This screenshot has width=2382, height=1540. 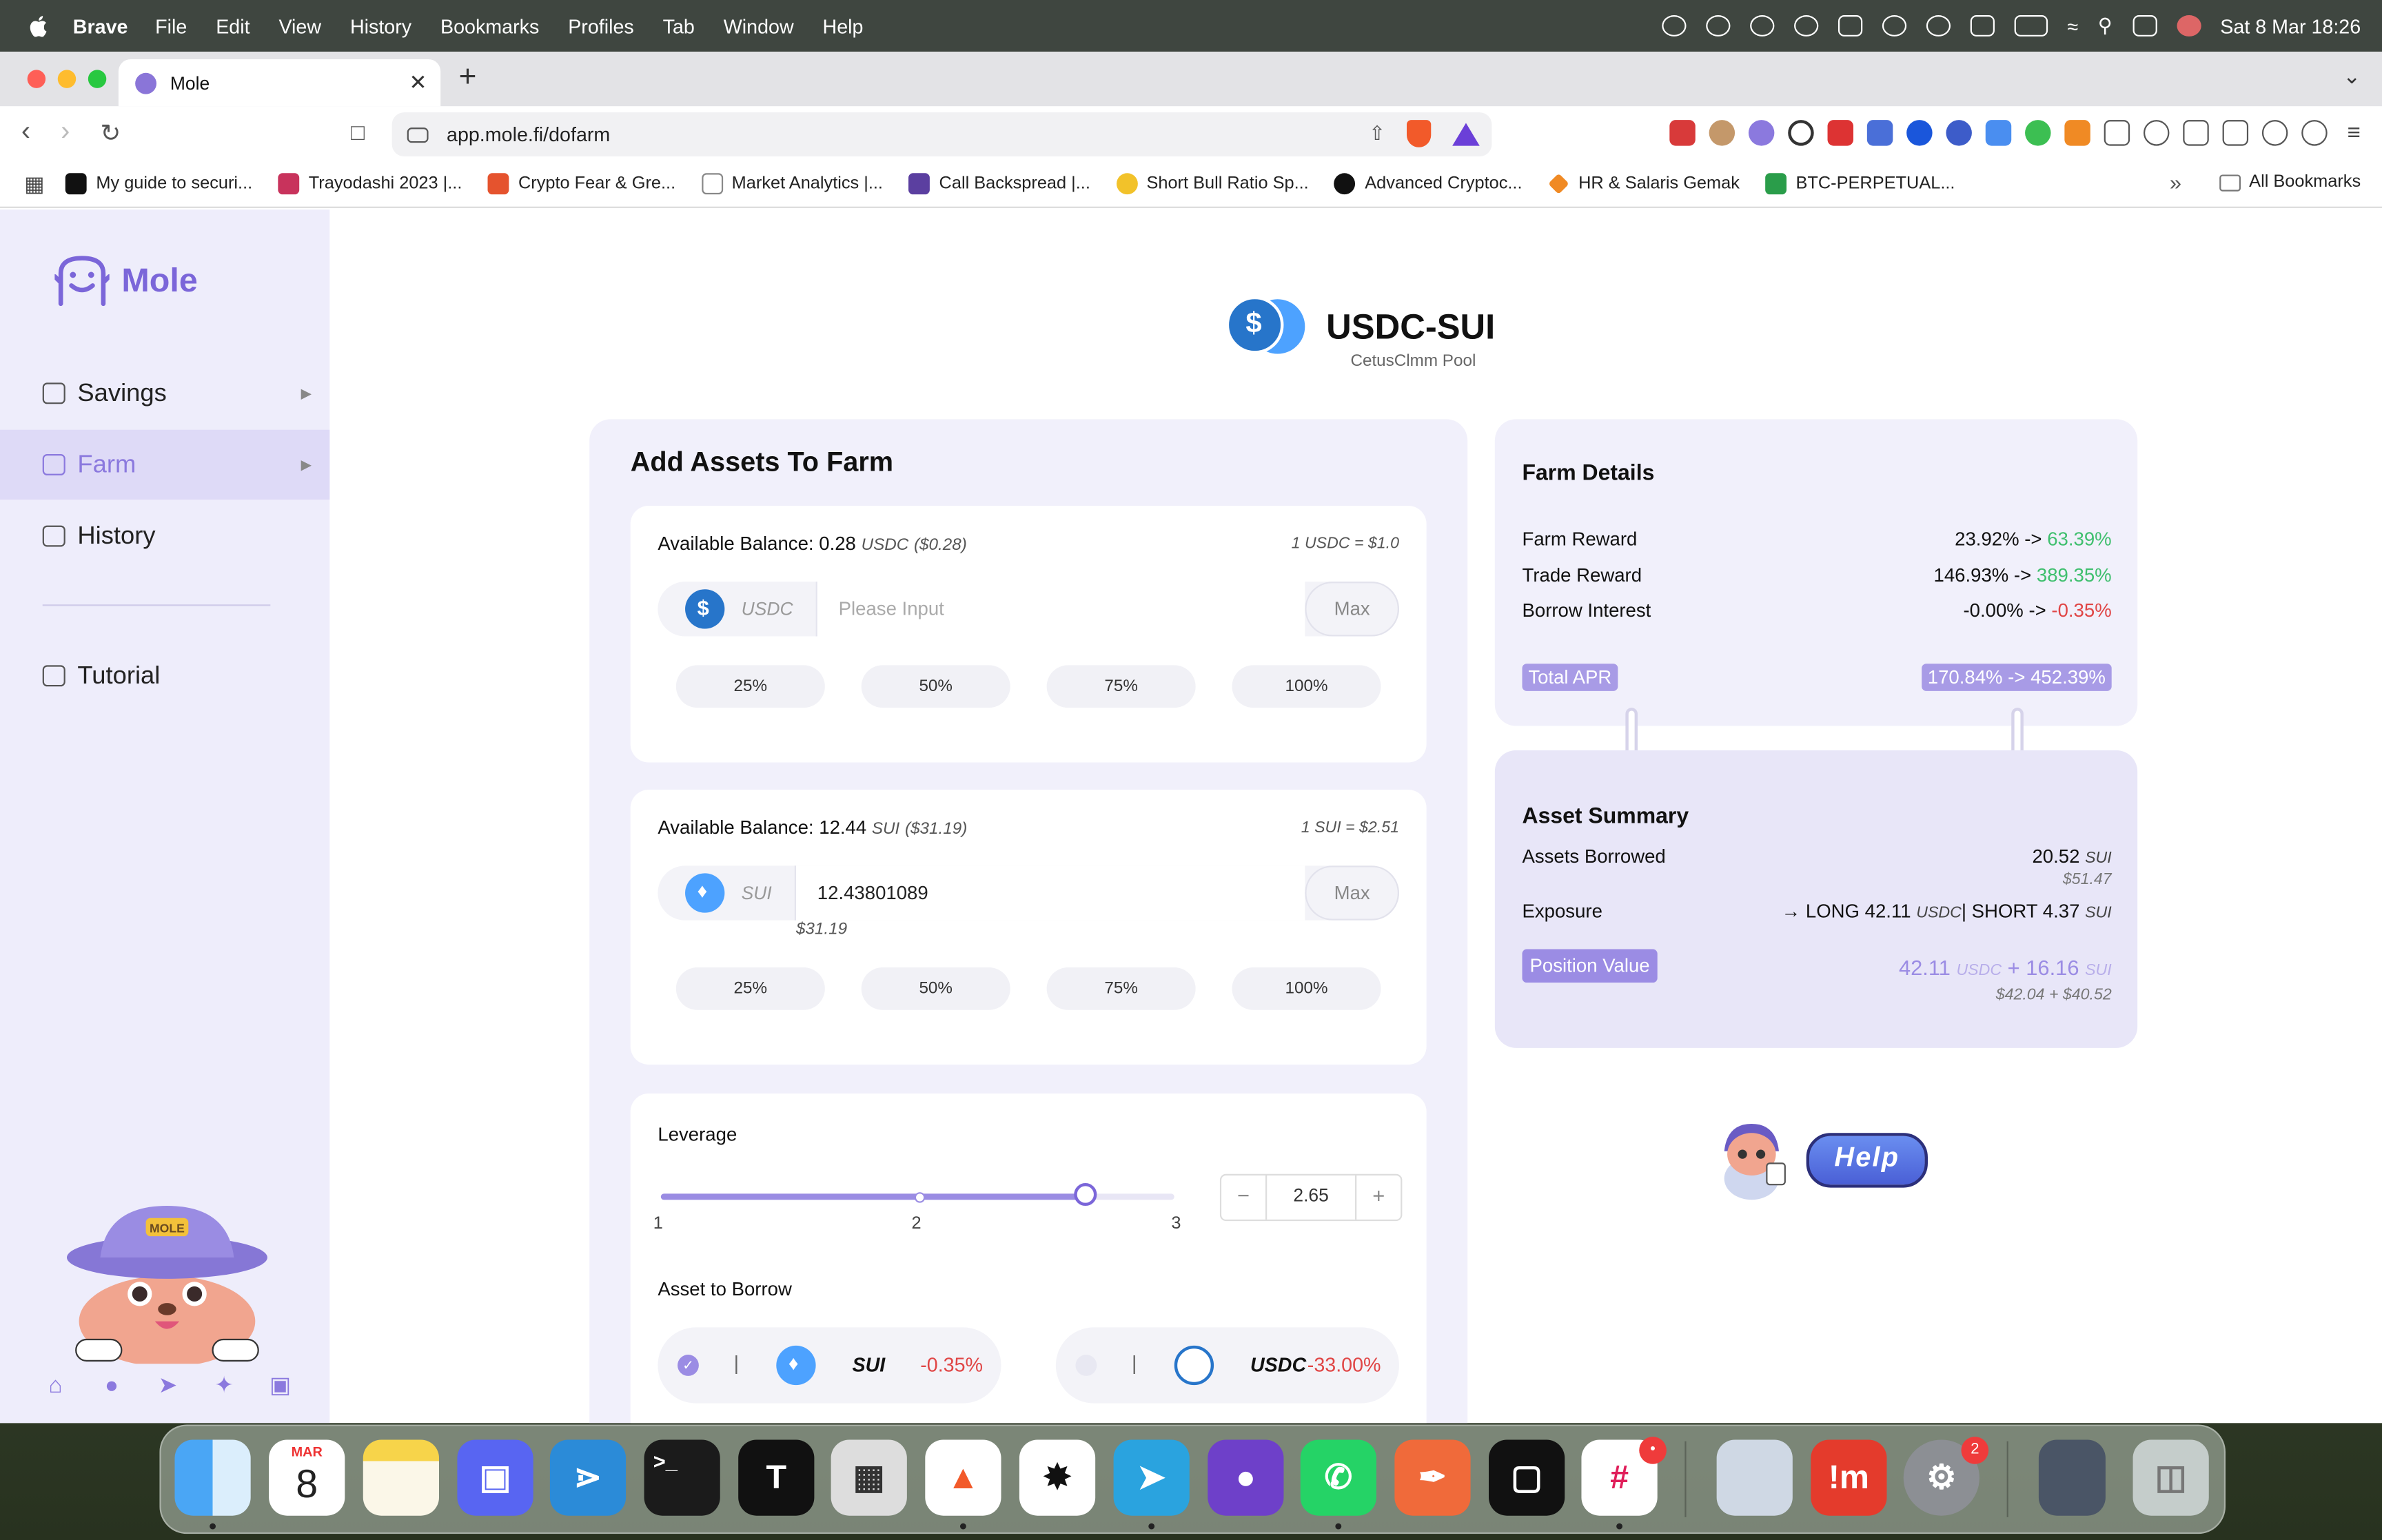 What do you see at coordinates (1801, 133) in the screenshot?
I see `extension-4-icon` at bounding box center [1801, 133].